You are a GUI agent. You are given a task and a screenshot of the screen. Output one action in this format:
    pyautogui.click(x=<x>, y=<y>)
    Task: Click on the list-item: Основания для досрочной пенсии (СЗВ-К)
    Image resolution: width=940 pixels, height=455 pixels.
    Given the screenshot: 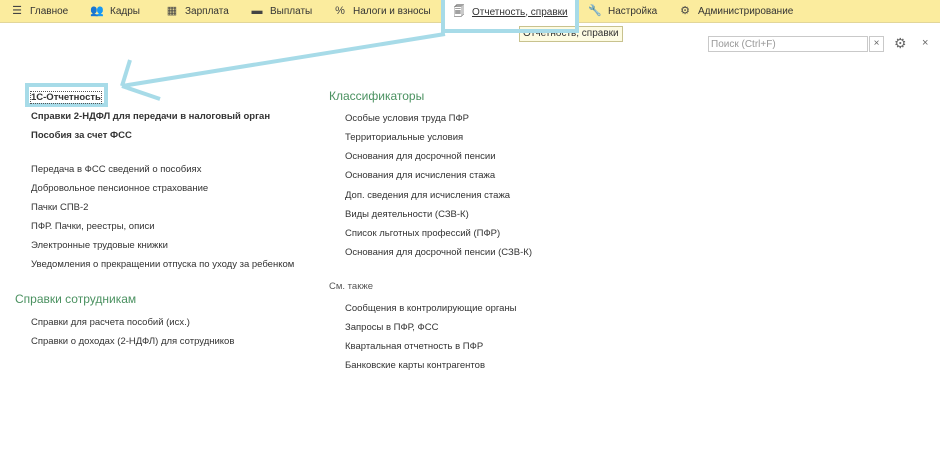 What is the action you would take?
    pyautogui.click(x=438, y=252)
    